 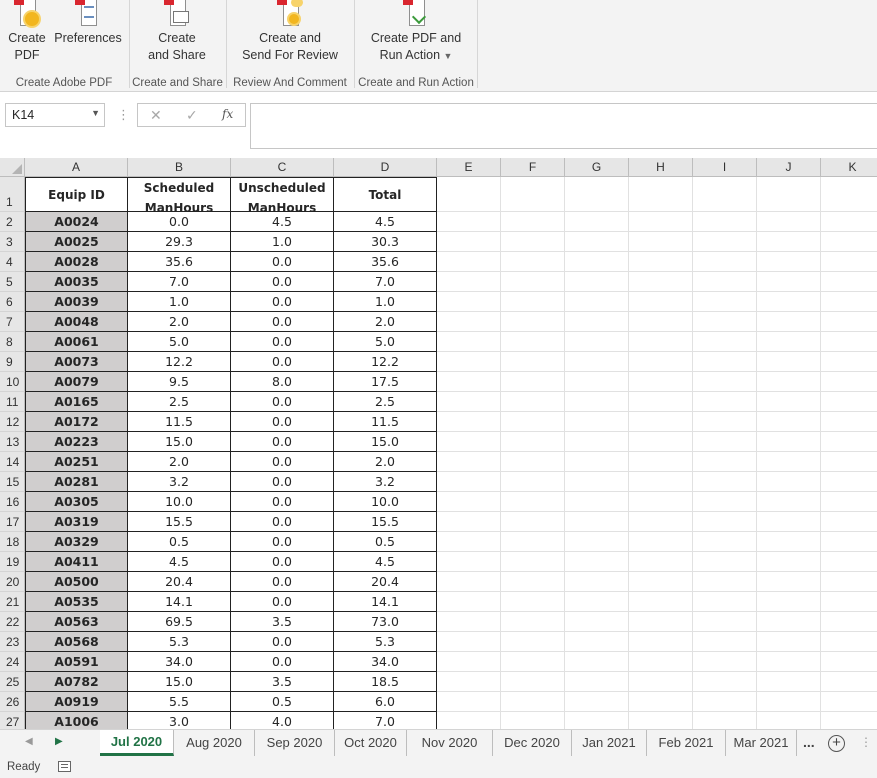 I want to click on scheduled-cell: 20.4, so click(x=179, y=582).